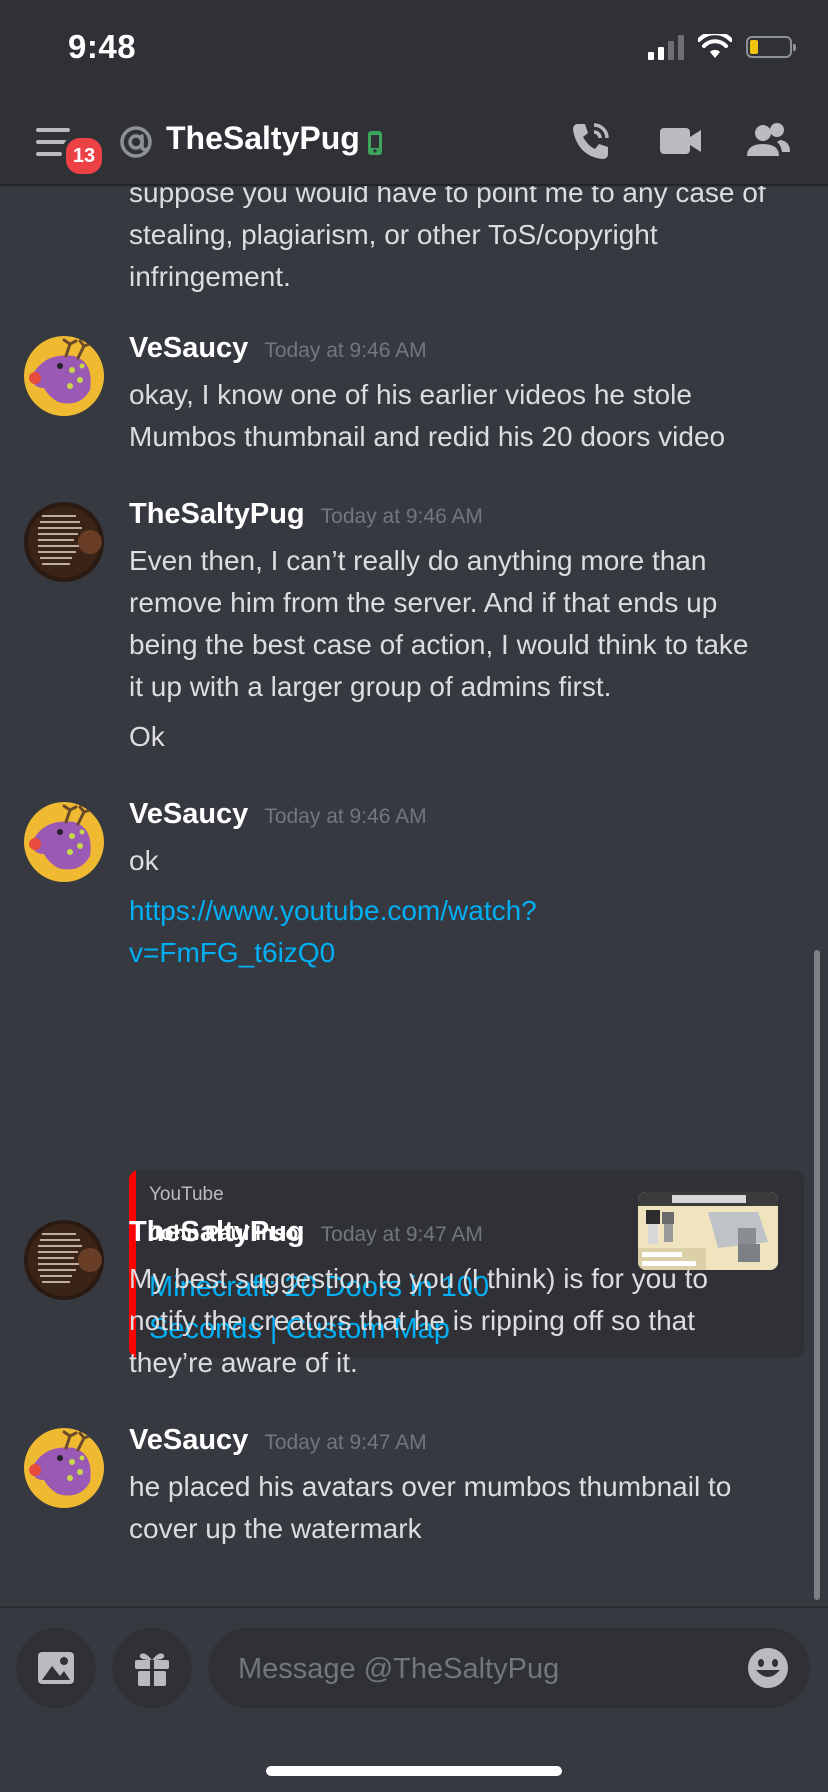 Image resolution: width=828 pixels, height=1792 pixels. Describe the element at coordinates (84, 156) in the screenshot. I see `unread-badge: 13` at that location.